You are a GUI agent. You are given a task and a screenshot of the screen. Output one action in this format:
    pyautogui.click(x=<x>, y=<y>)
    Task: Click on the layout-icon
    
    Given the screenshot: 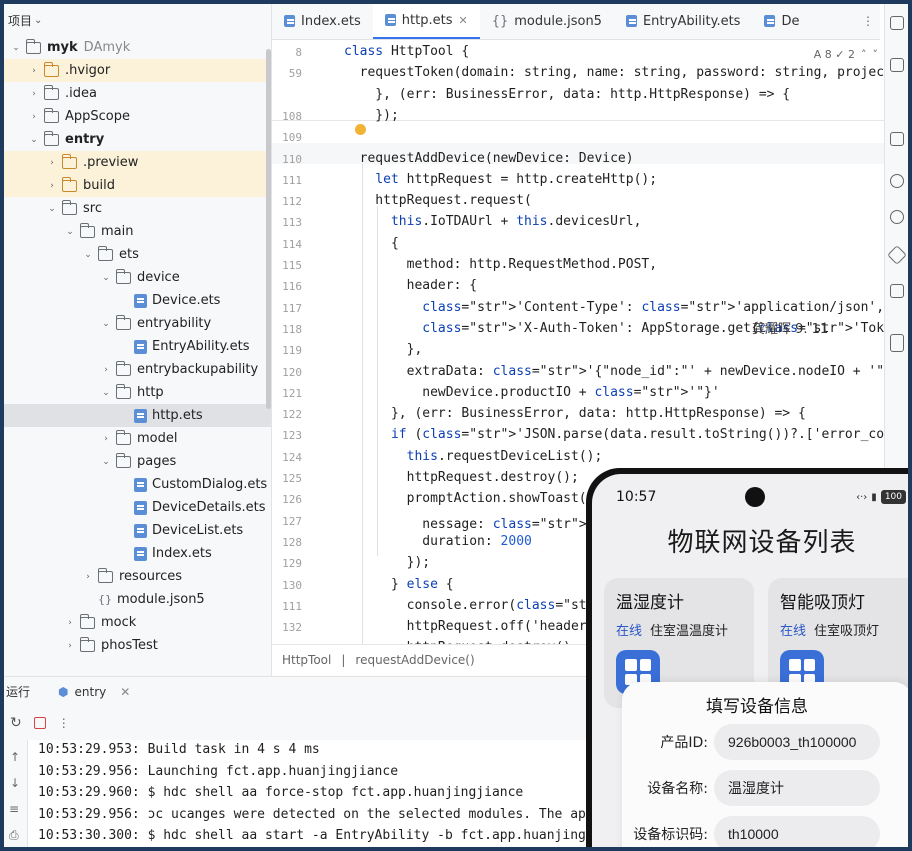 What is the action you would take?
    pyautogui.click(x=897, y=291)
    